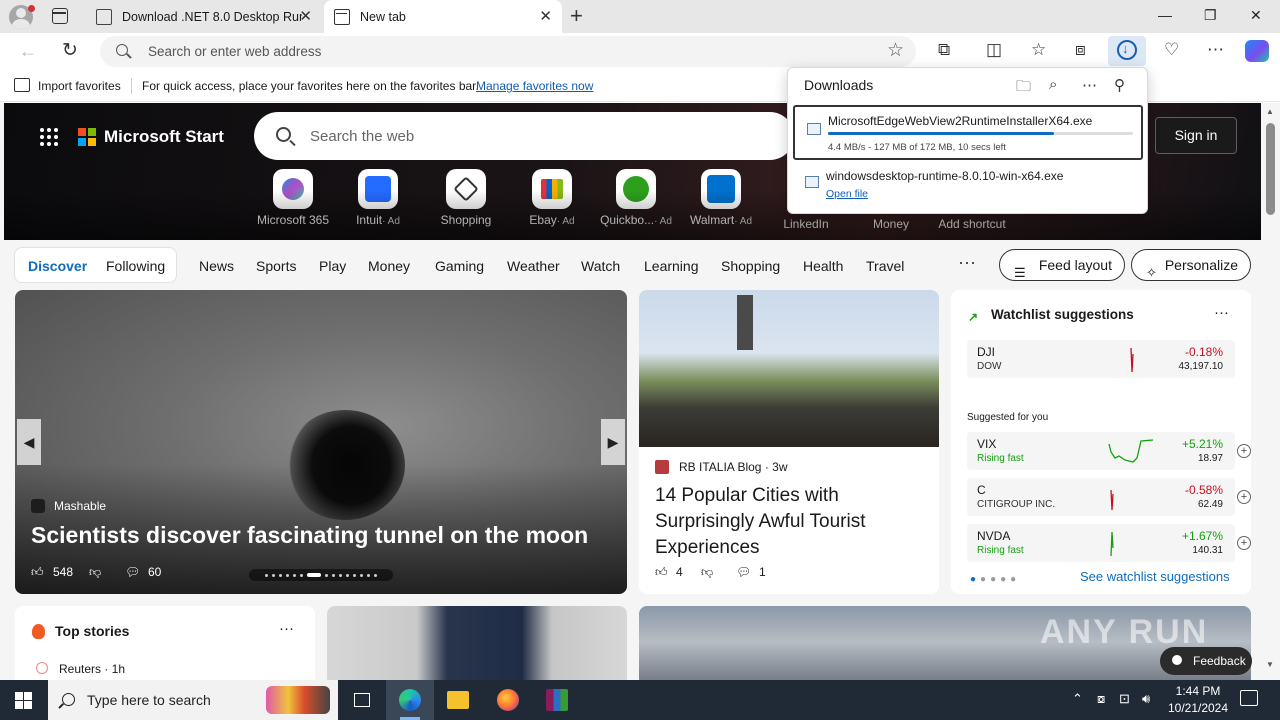  I want to click on volume-icon: 🔊︎, so click(1146, 699).